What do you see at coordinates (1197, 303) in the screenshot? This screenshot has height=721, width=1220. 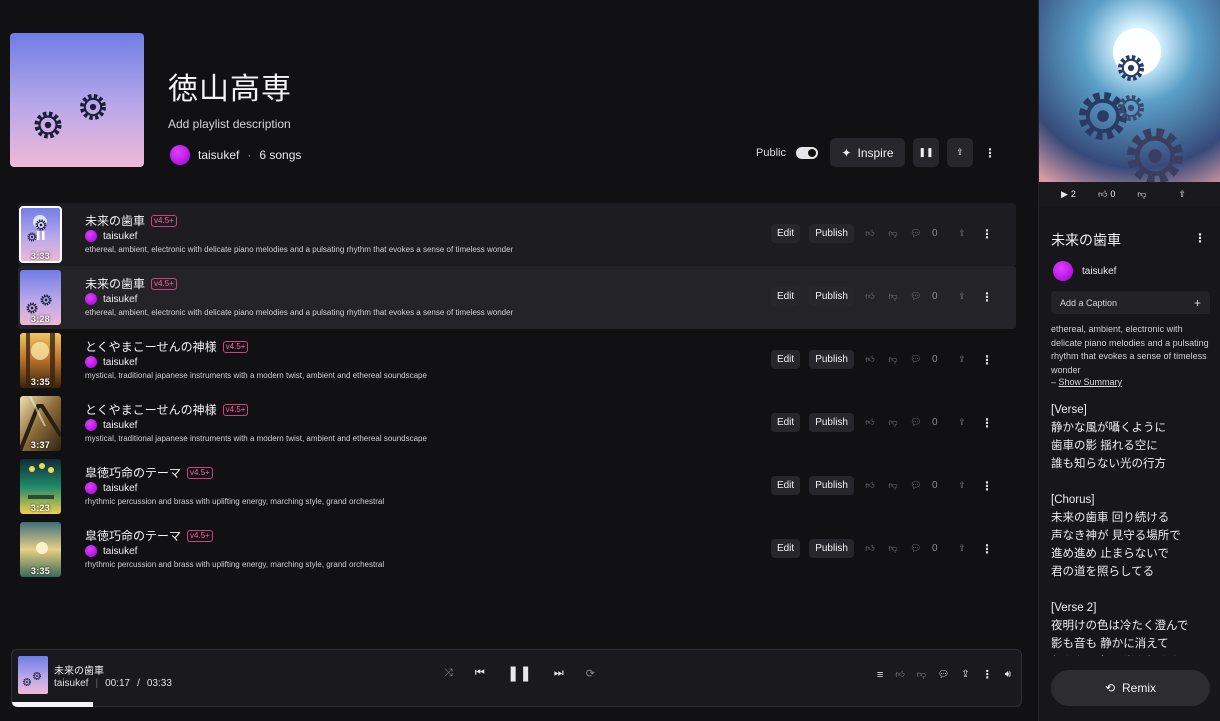 I see `plus-icon: +` at bounding box center [1197, 303].